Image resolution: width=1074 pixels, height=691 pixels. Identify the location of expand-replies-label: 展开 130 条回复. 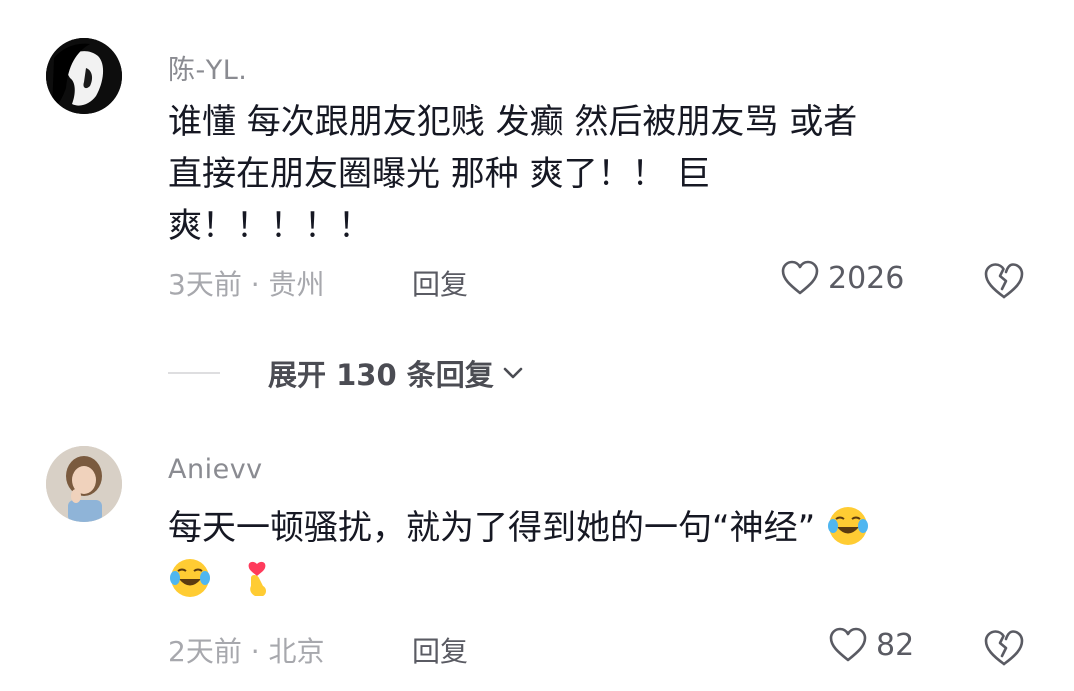
(381, 375).